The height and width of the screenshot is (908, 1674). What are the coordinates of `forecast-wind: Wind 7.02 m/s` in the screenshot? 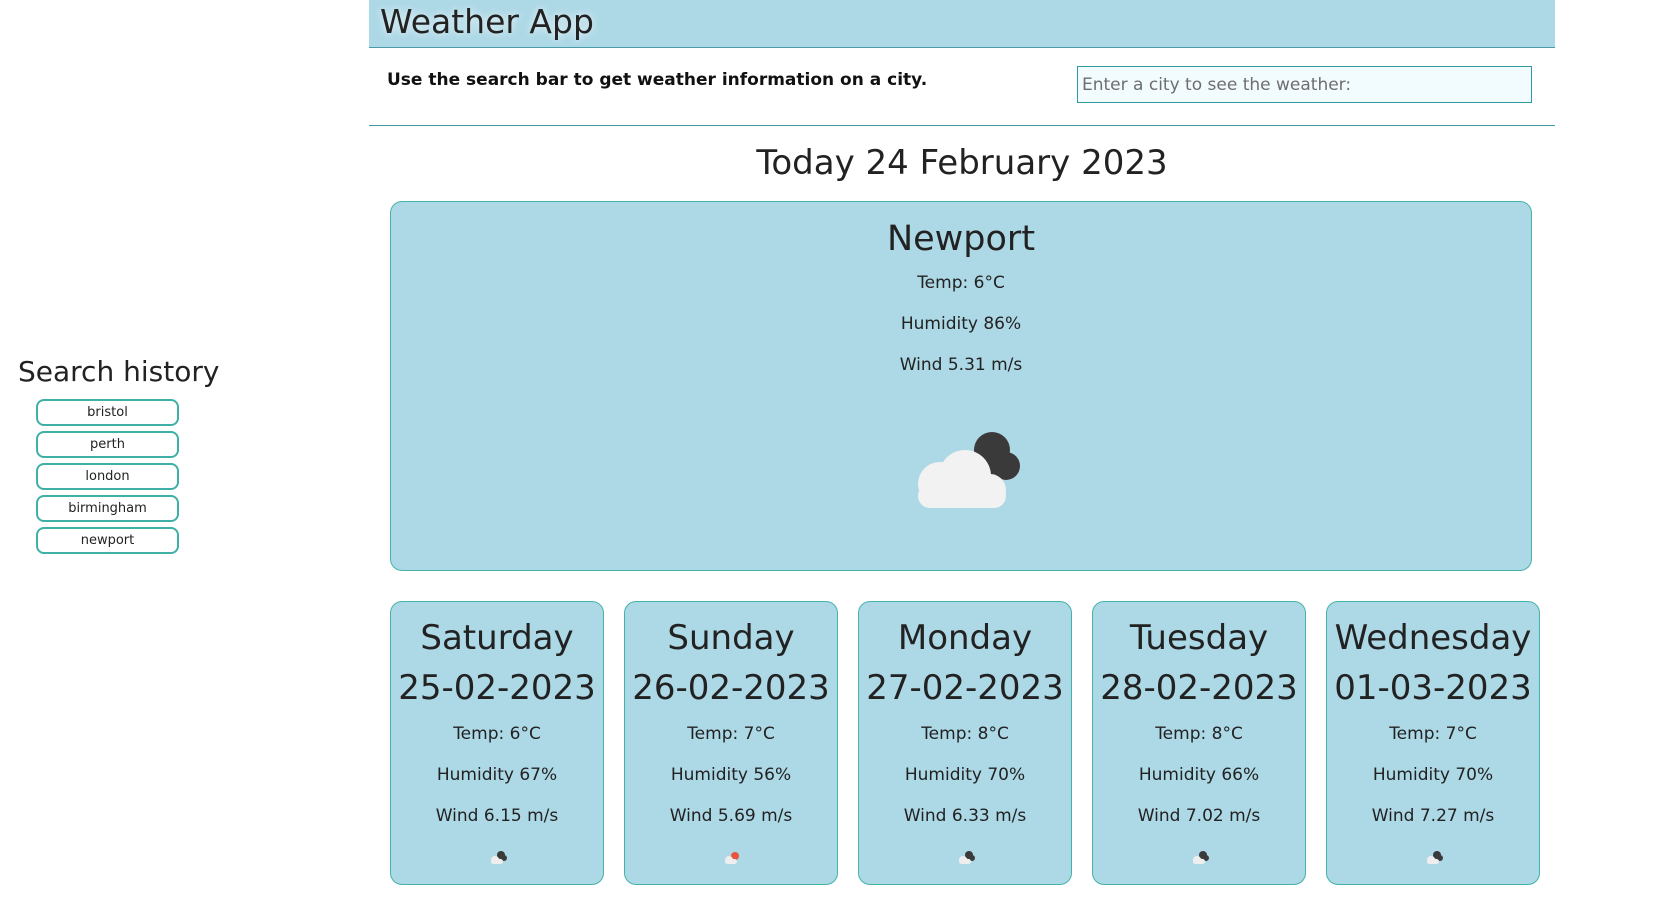 It's located at (1199, 816).